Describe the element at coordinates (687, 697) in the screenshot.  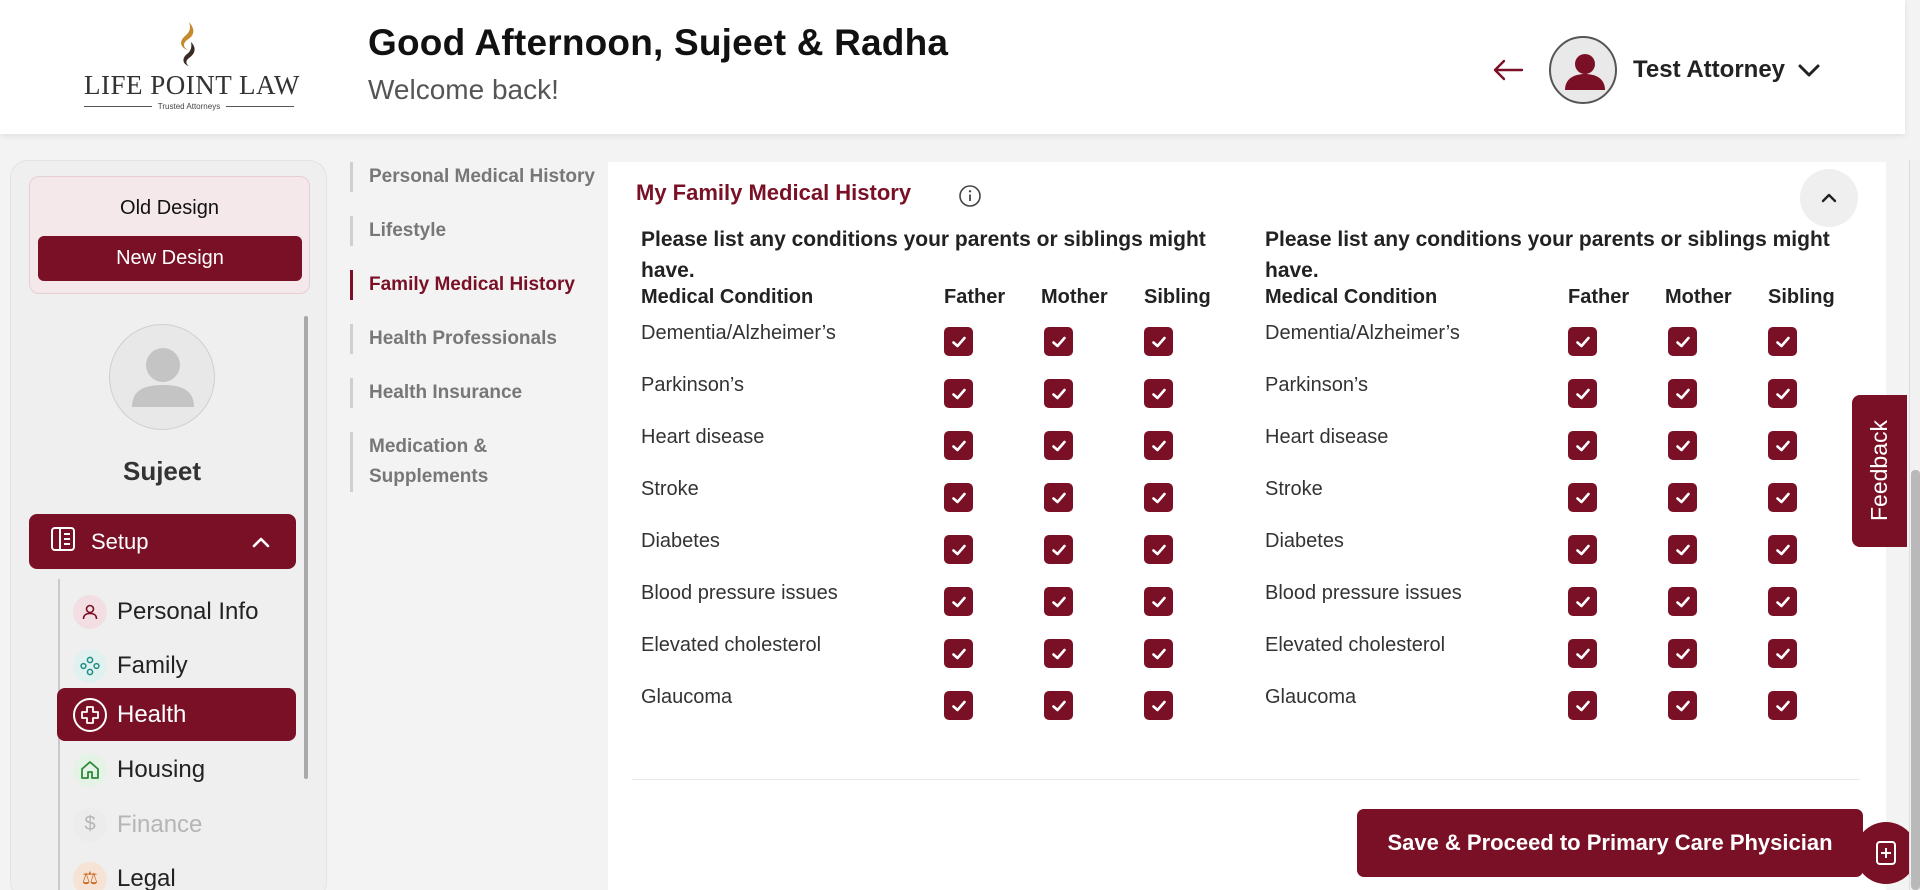
I see `condition-label: Glaucoma` at that location.